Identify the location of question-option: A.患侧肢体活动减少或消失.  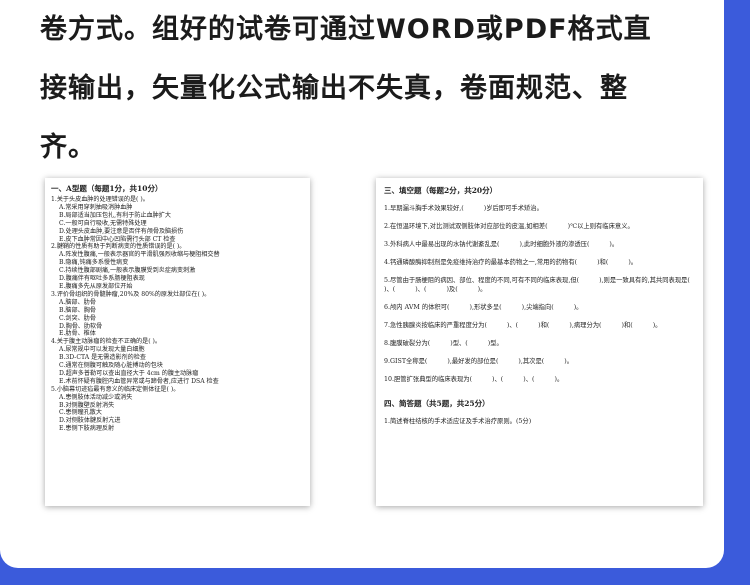
(96, 397).